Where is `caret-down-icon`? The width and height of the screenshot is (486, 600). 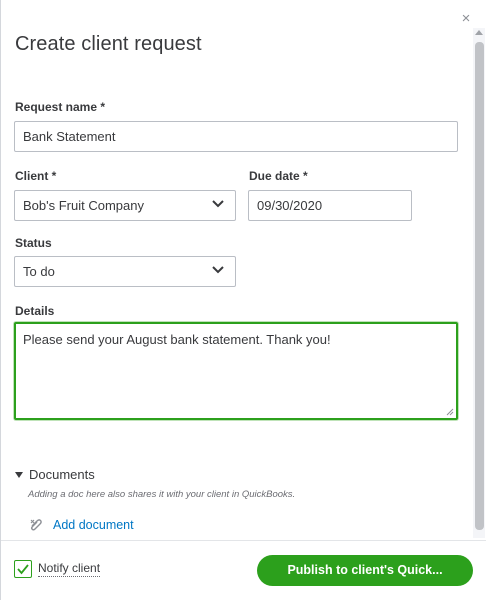
caret-down-icon is located at coordinates (19, 475).